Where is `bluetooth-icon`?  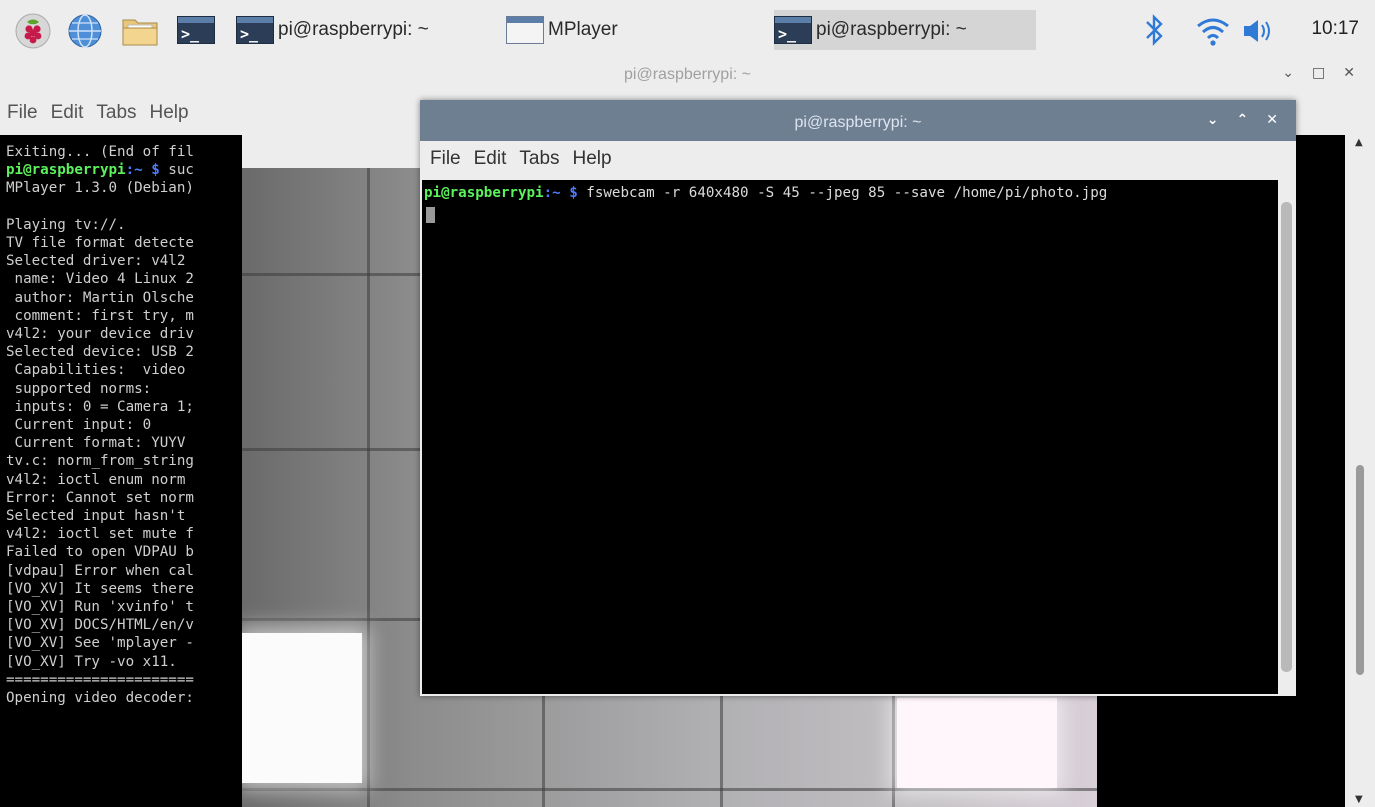 bluetooth-icon is located at coordinates (1161, 31).